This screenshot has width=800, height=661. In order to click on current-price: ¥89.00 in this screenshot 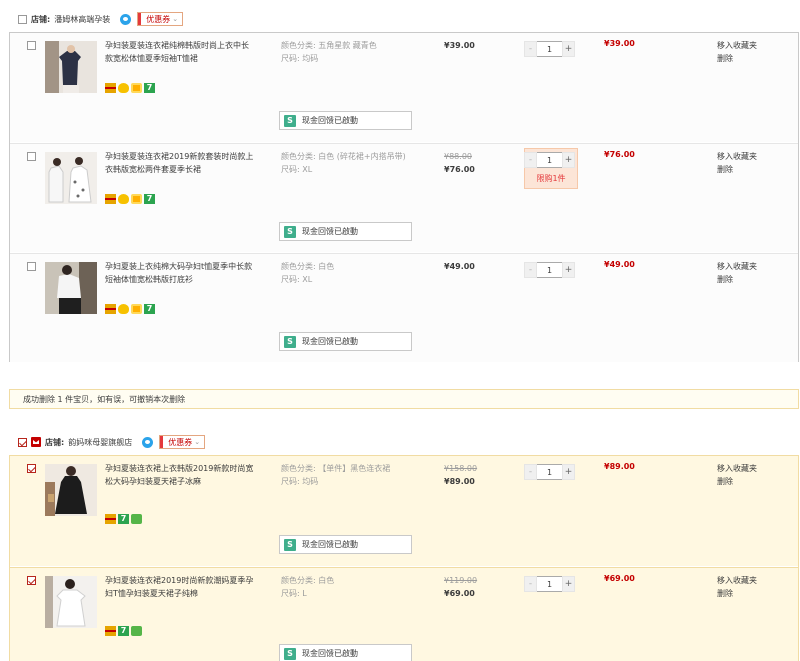, I will do `click(459, 481)`.